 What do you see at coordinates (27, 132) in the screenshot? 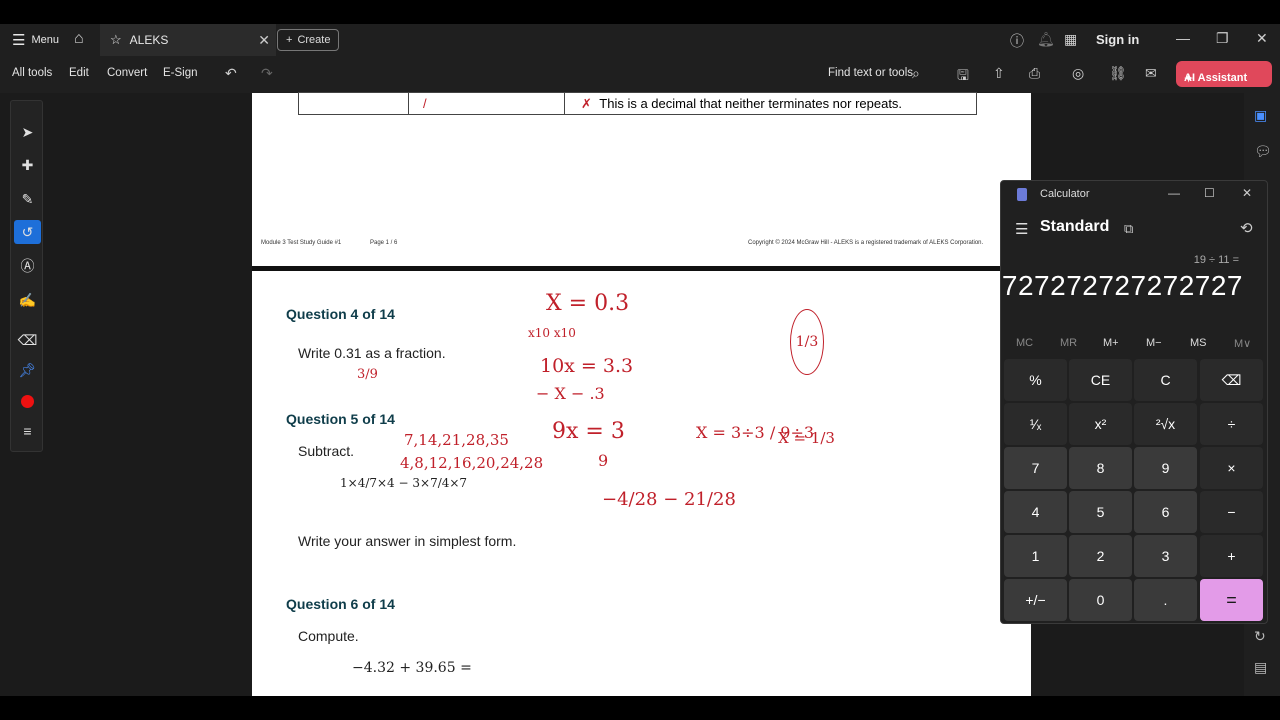
I see `select-tool-icon: ➤` at bounding box center [27, 132].